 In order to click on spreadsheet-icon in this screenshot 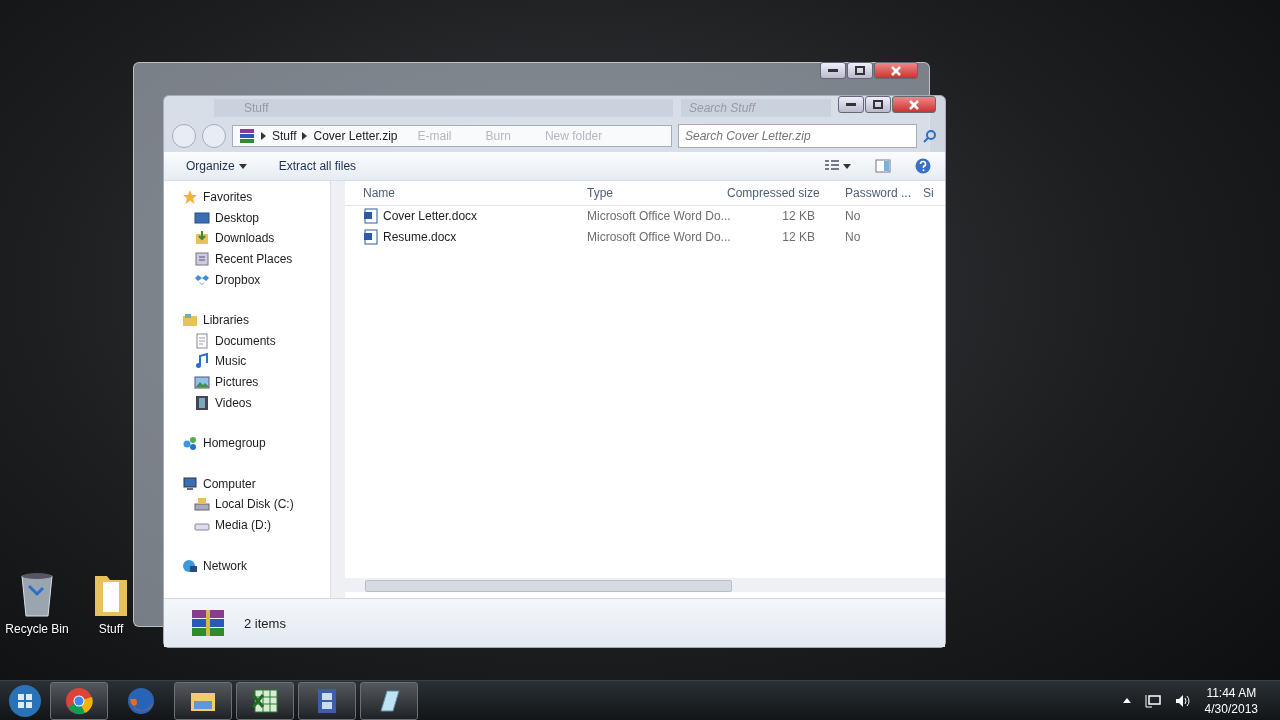, I will do `click(264, 700)`.